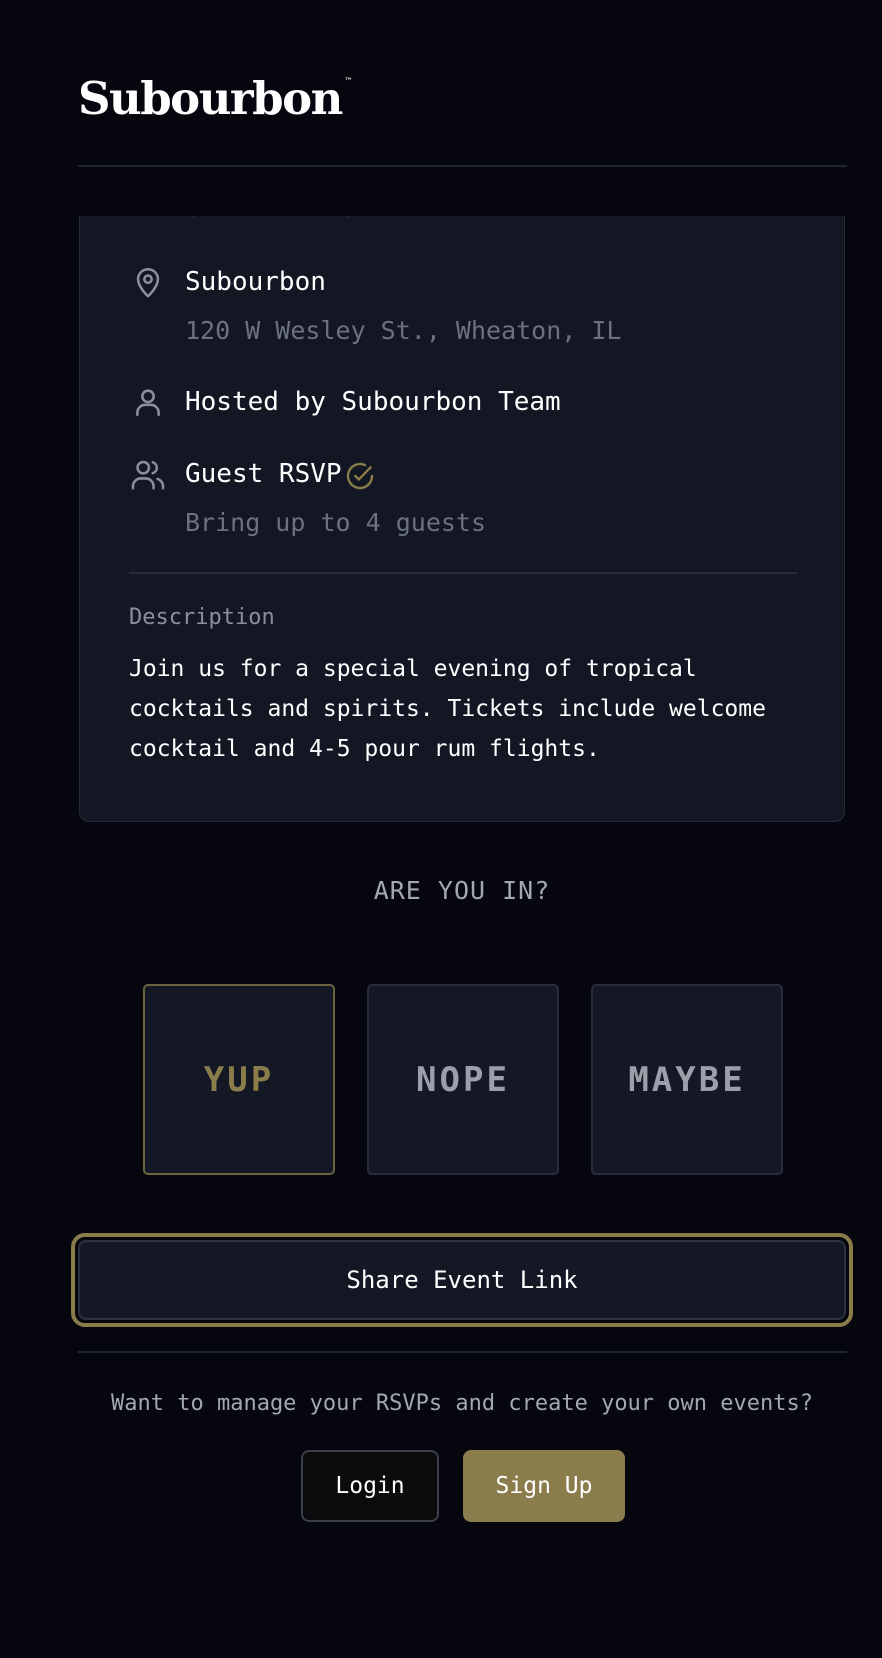 Image resolution: width=882 pixels, height=1658 pixels. What do you see at coordinates (403, 330) in the screenshot?
I see `venue-address: 120 W Wesley St., Wheaton, IL` at bounding box center [403, 330].